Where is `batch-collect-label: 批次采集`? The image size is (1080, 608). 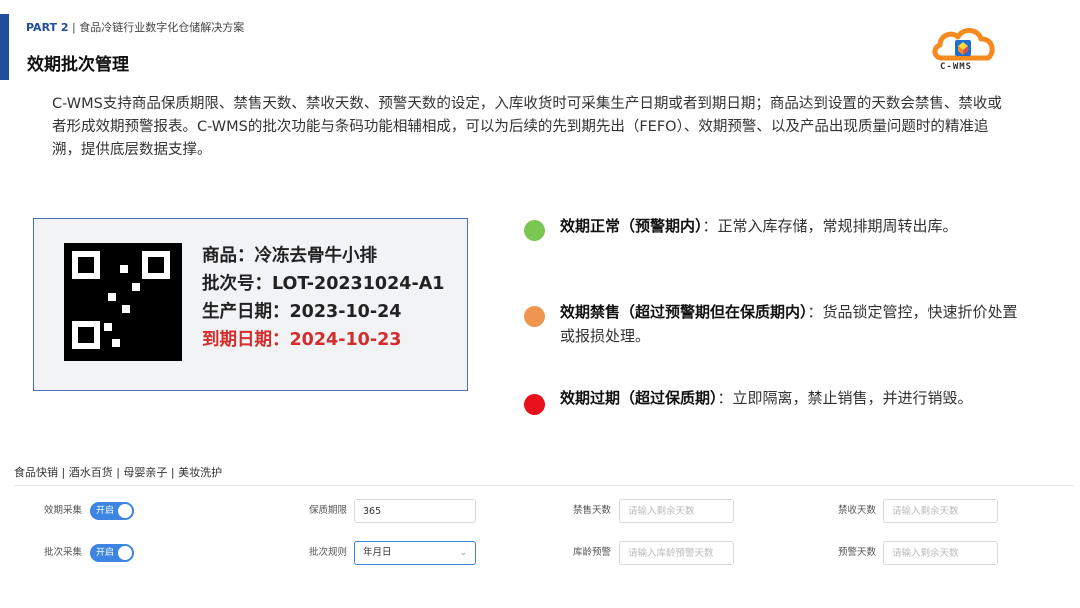
batch-collect-label: 批次采集 is located at coordinates (63, 552).